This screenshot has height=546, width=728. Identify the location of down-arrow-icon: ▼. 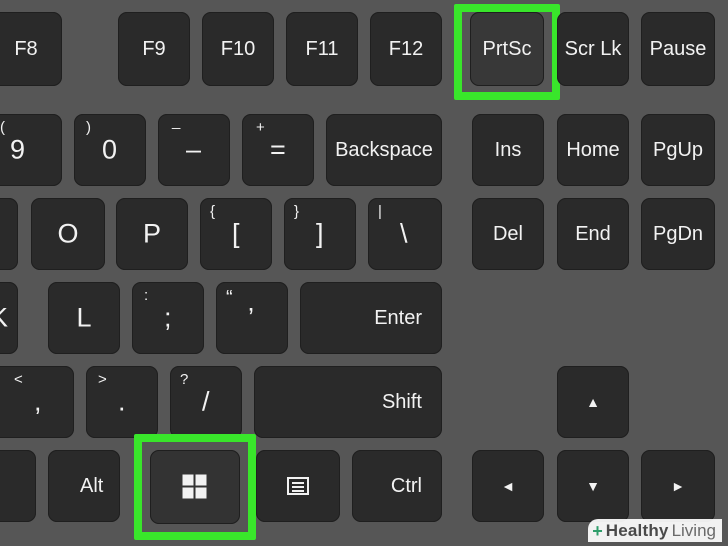
(593, 486).